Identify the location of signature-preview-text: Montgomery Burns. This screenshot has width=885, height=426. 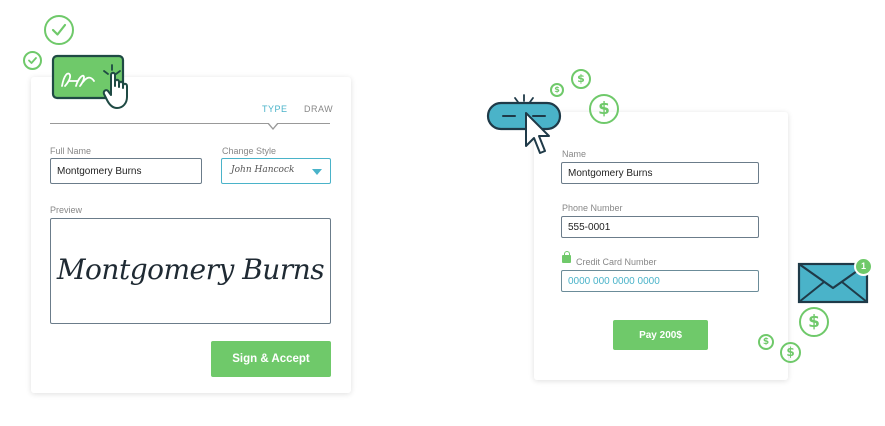
(190, 269).